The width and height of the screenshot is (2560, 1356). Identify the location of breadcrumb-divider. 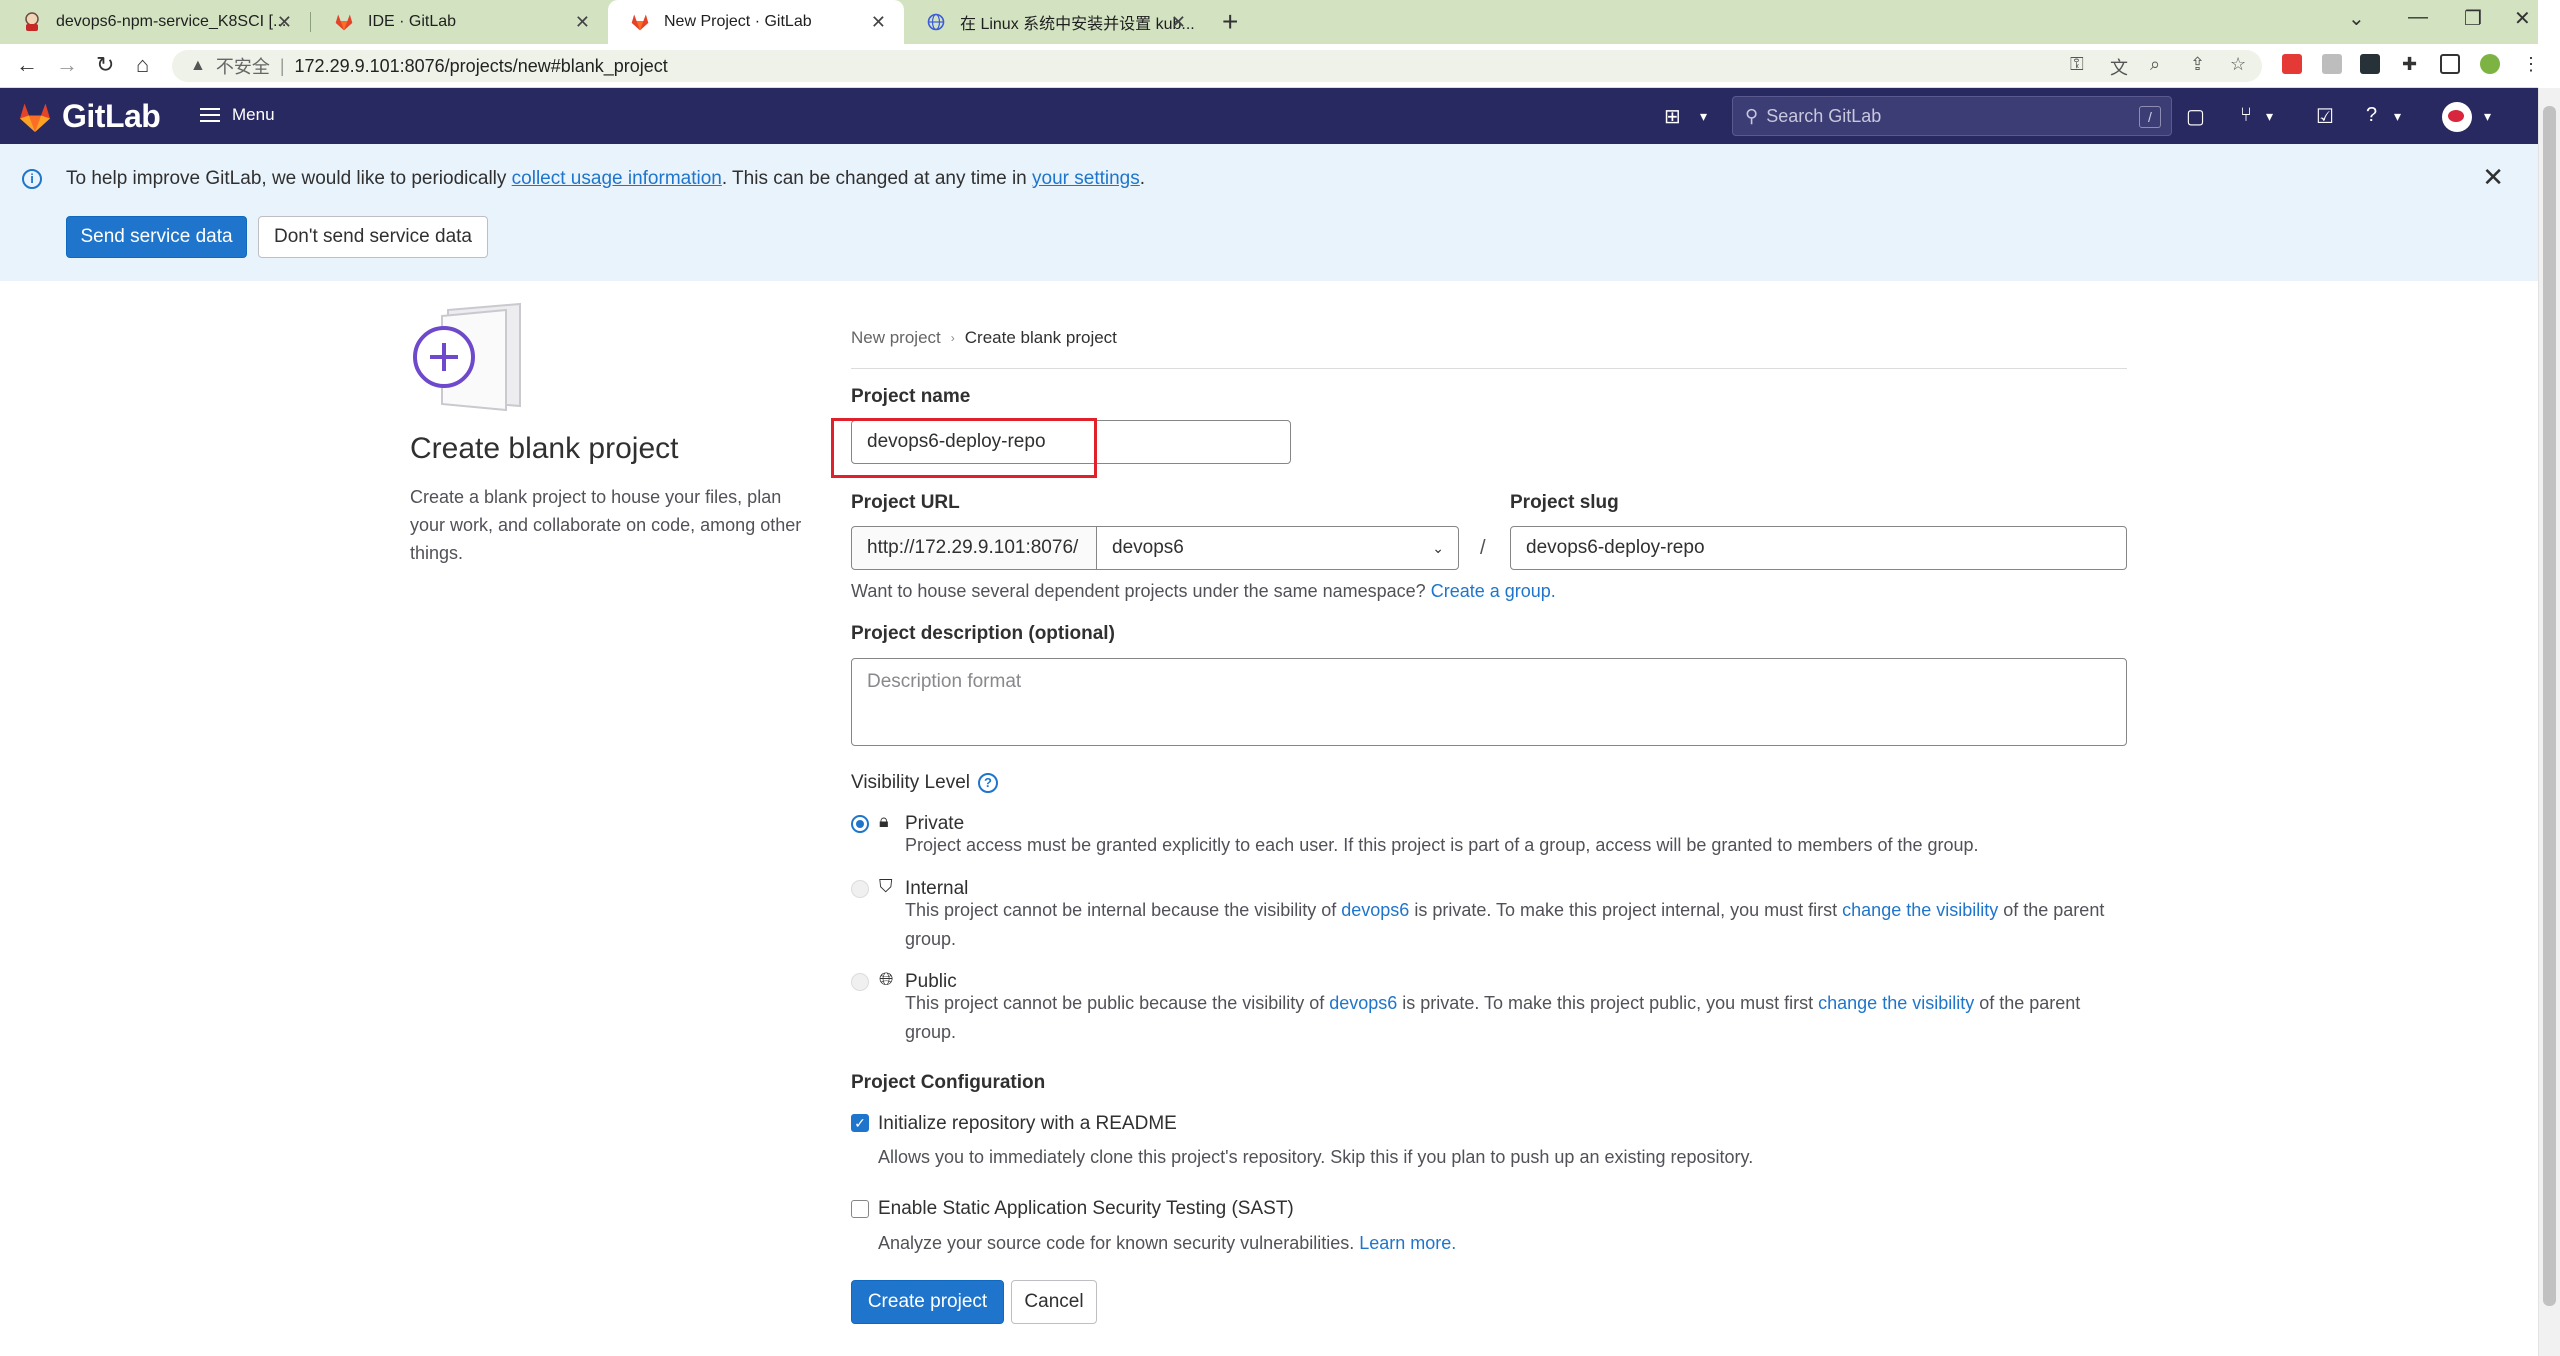
(1489, 368).